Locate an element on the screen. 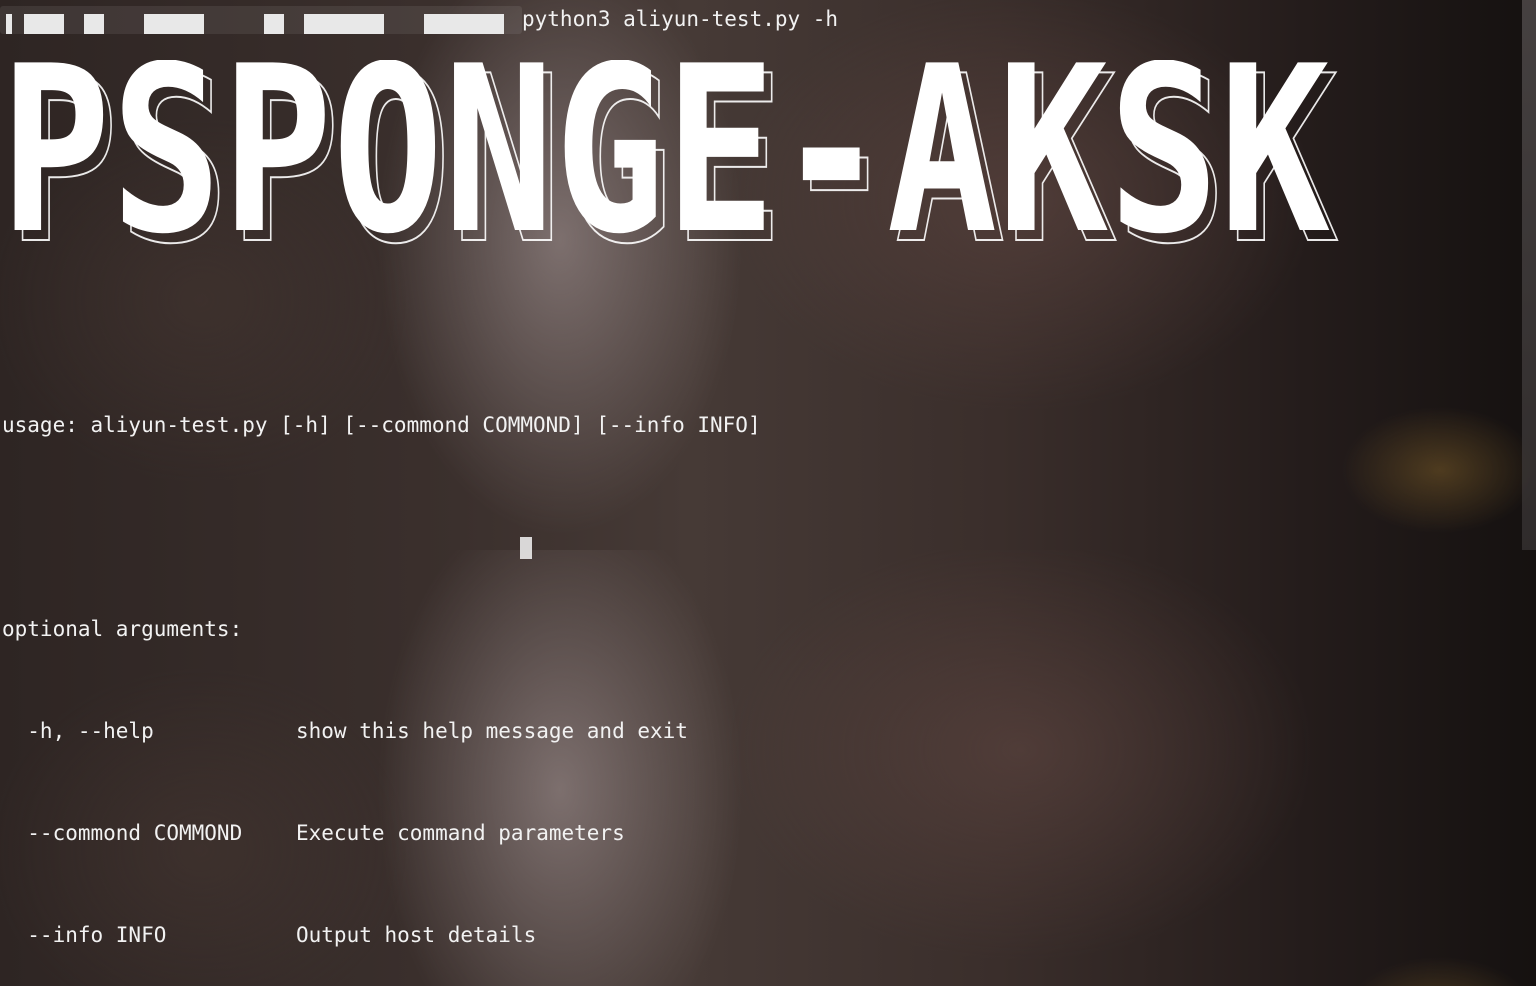  option-flag: -h, --help is located at coordinates (78, 731).